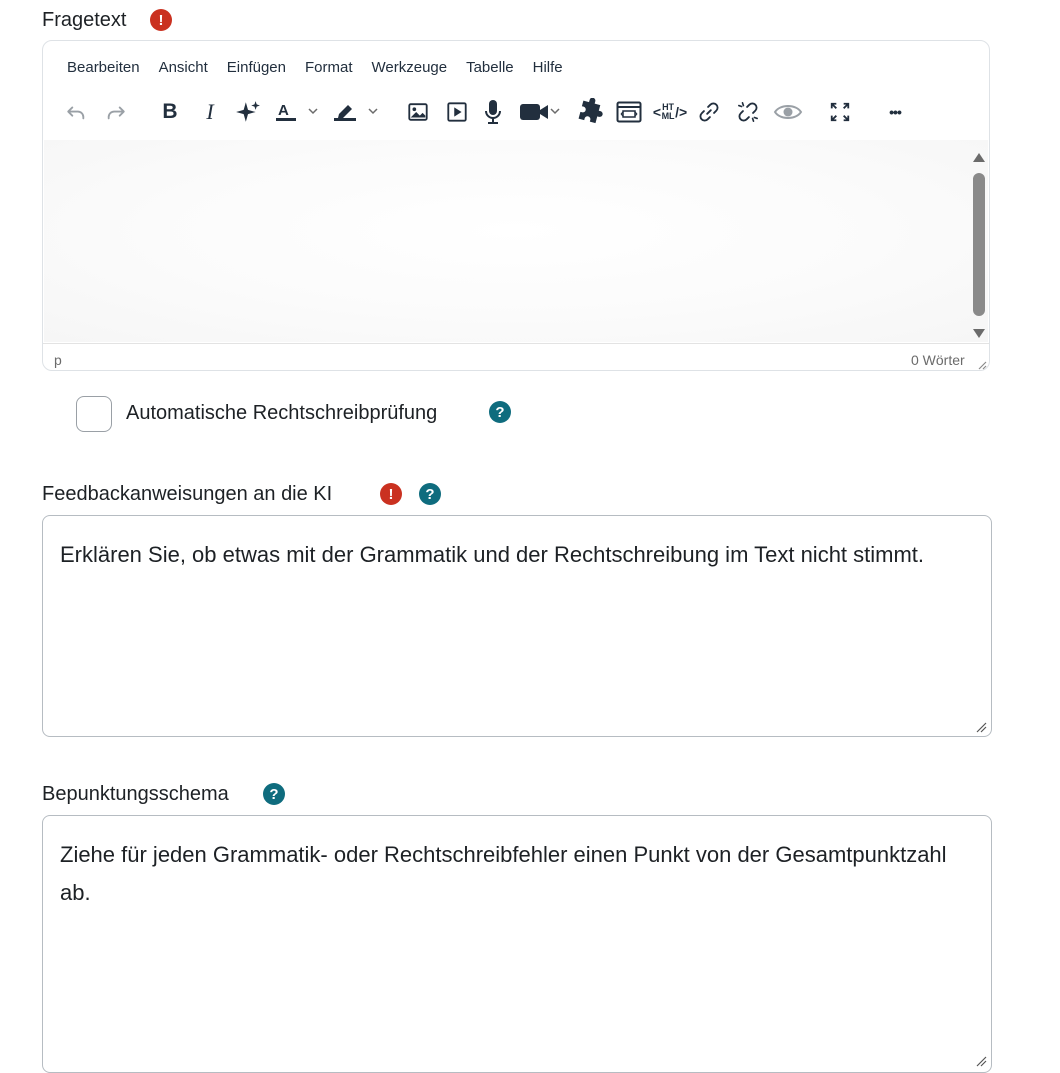  I want to click on feedback-label: Feedbackanweisungen an die KI, so click(187, 494).